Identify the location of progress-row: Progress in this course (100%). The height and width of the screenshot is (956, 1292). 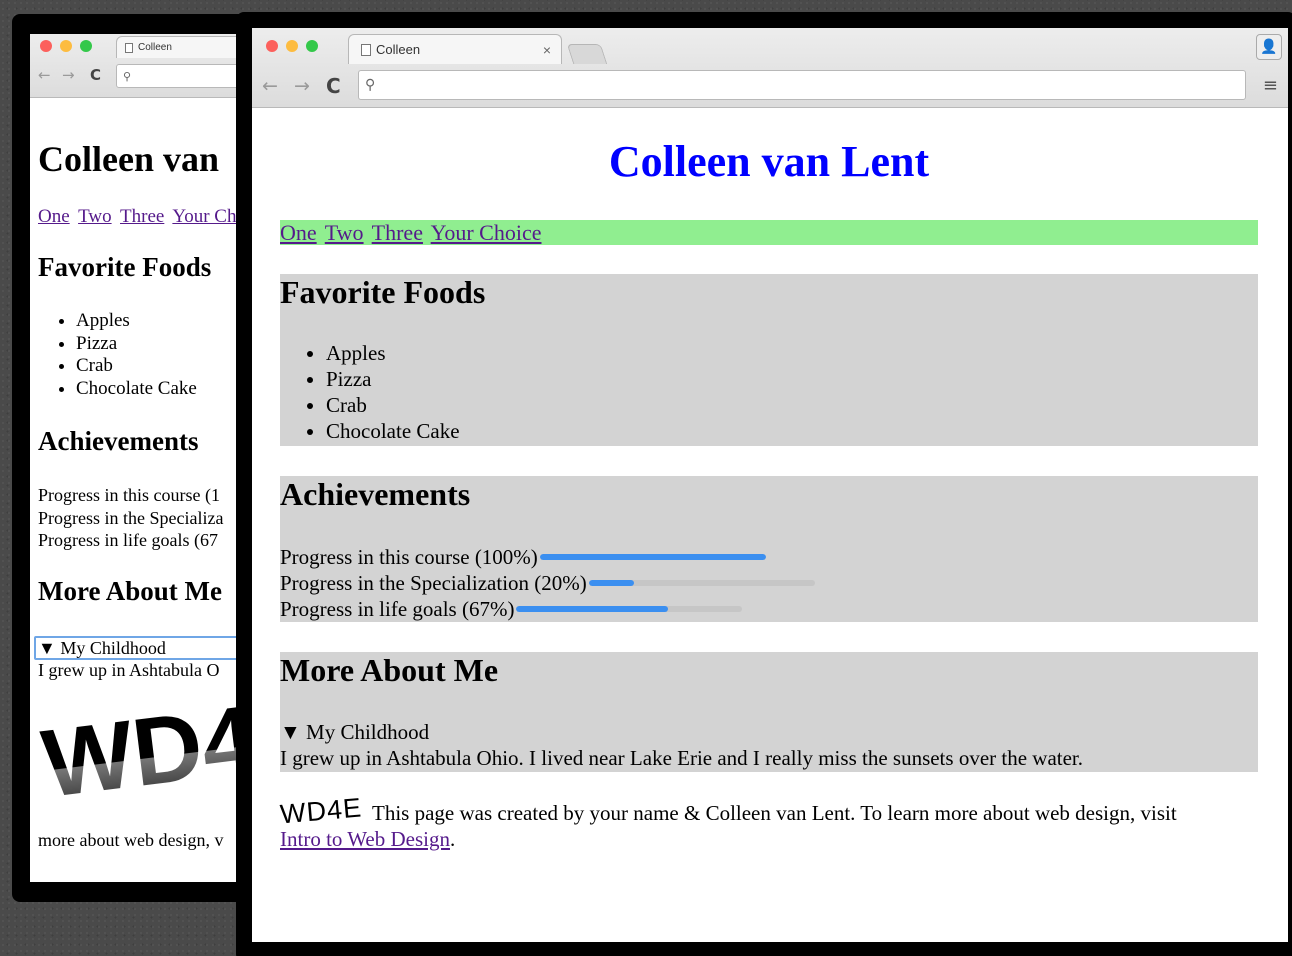
(523, 557).